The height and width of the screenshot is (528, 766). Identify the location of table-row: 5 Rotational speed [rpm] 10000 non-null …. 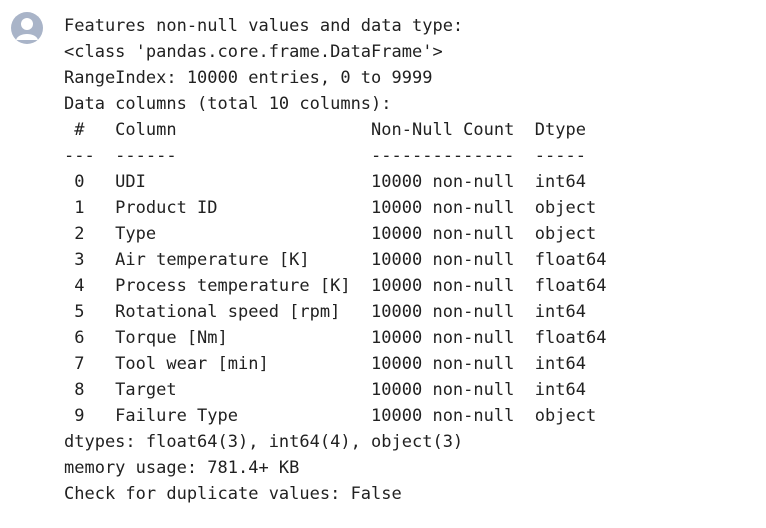
(335, 312).